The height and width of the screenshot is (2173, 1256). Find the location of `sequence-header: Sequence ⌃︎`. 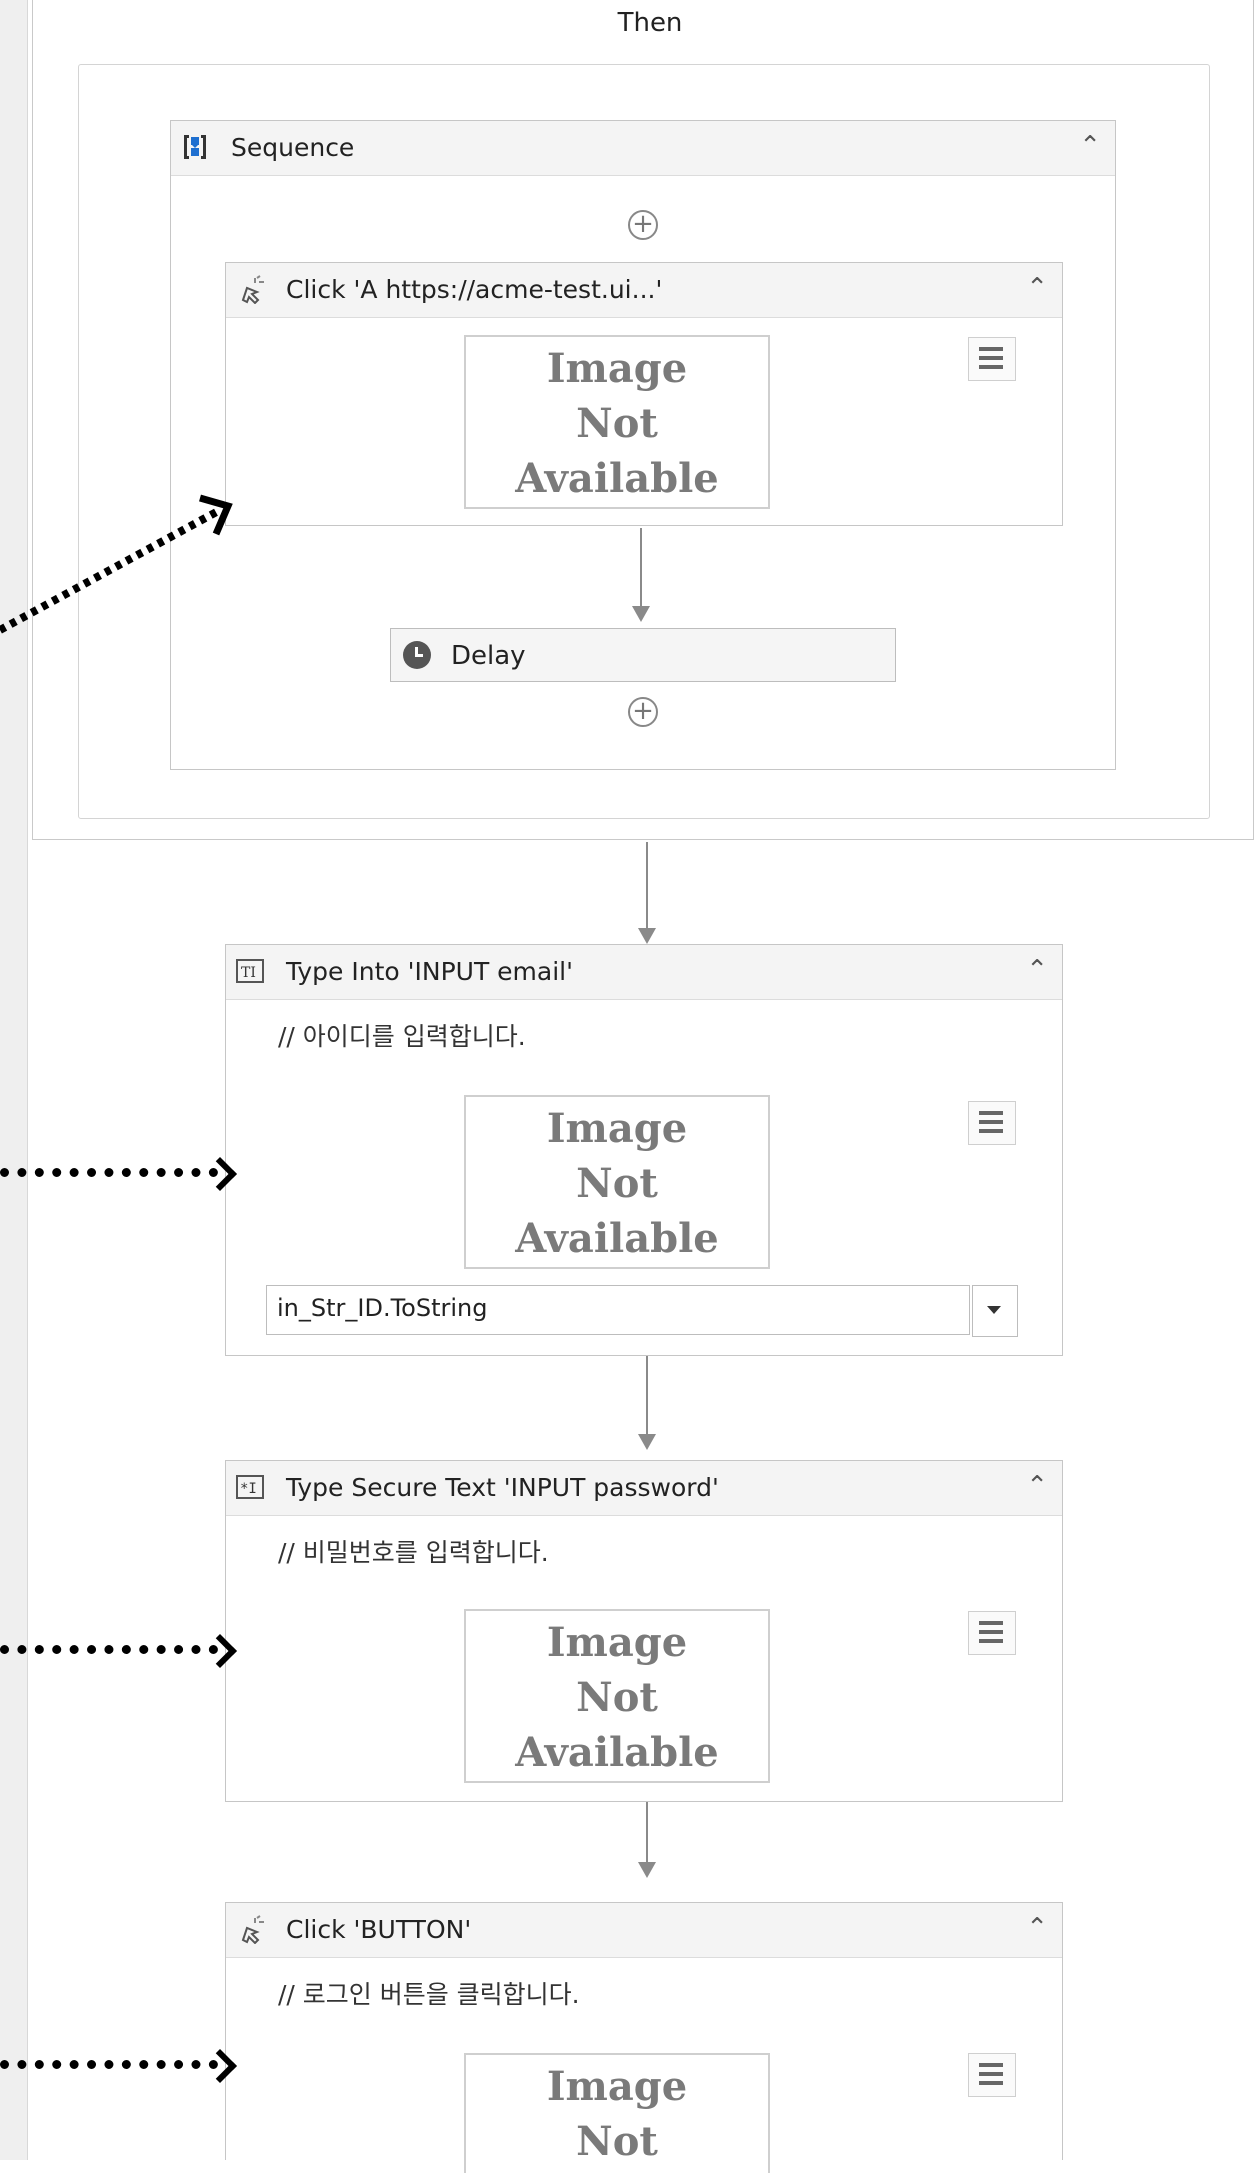

sequence-header: Sequence ⌃︎ is located at coordinates (643, 148).